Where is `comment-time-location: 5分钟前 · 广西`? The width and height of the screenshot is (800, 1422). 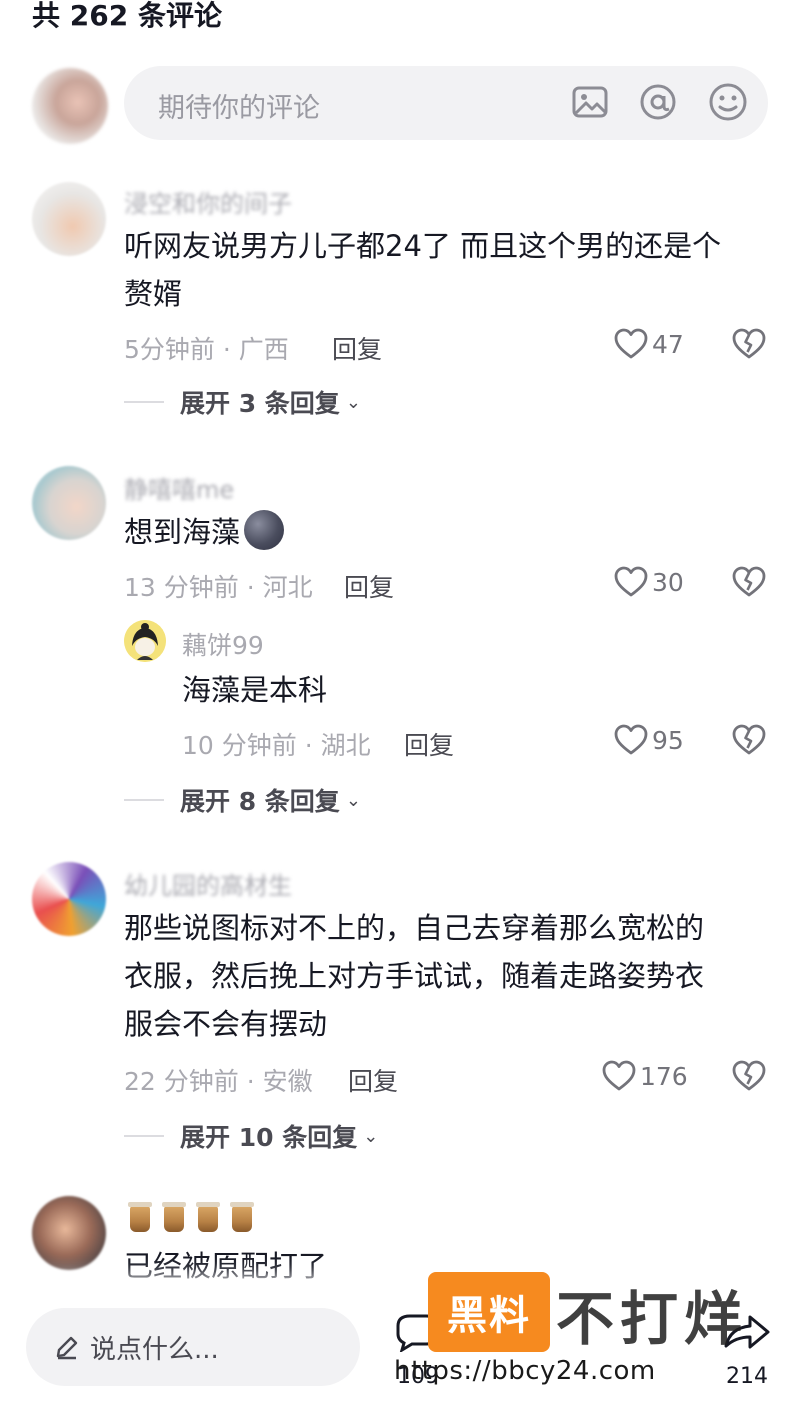 comment-time-location: 5分钟前 · 广西 is located at coordinates (206, 349).